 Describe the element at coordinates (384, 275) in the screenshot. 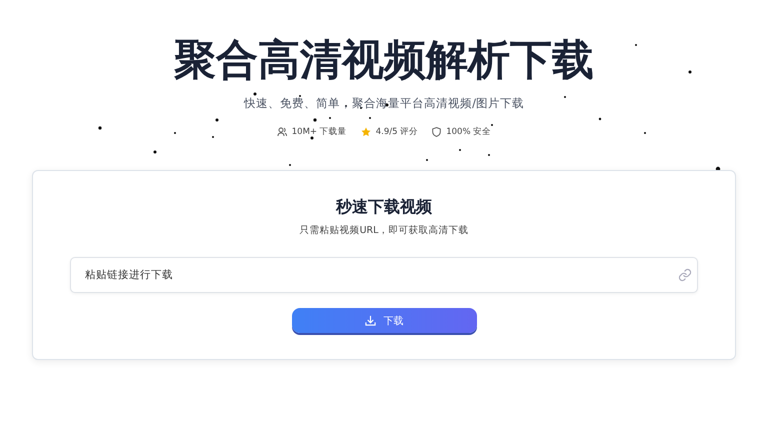

I see `url-input-field: 粘贴链接进行下载` at that location.